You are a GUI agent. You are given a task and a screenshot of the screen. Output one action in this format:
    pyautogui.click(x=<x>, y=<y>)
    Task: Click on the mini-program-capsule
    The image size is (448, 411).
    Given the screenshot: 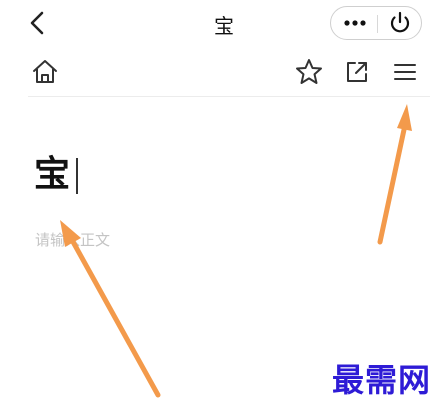 What is the action you would take?
    pyautogui.click(x=376, y=23)
    